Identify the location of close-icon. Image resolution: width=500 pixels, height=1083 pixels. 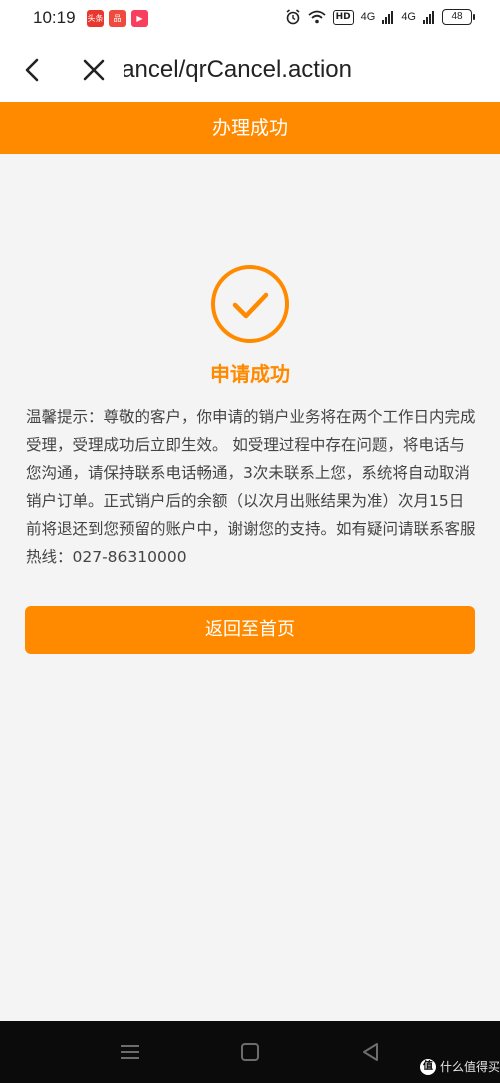
(94, 70).